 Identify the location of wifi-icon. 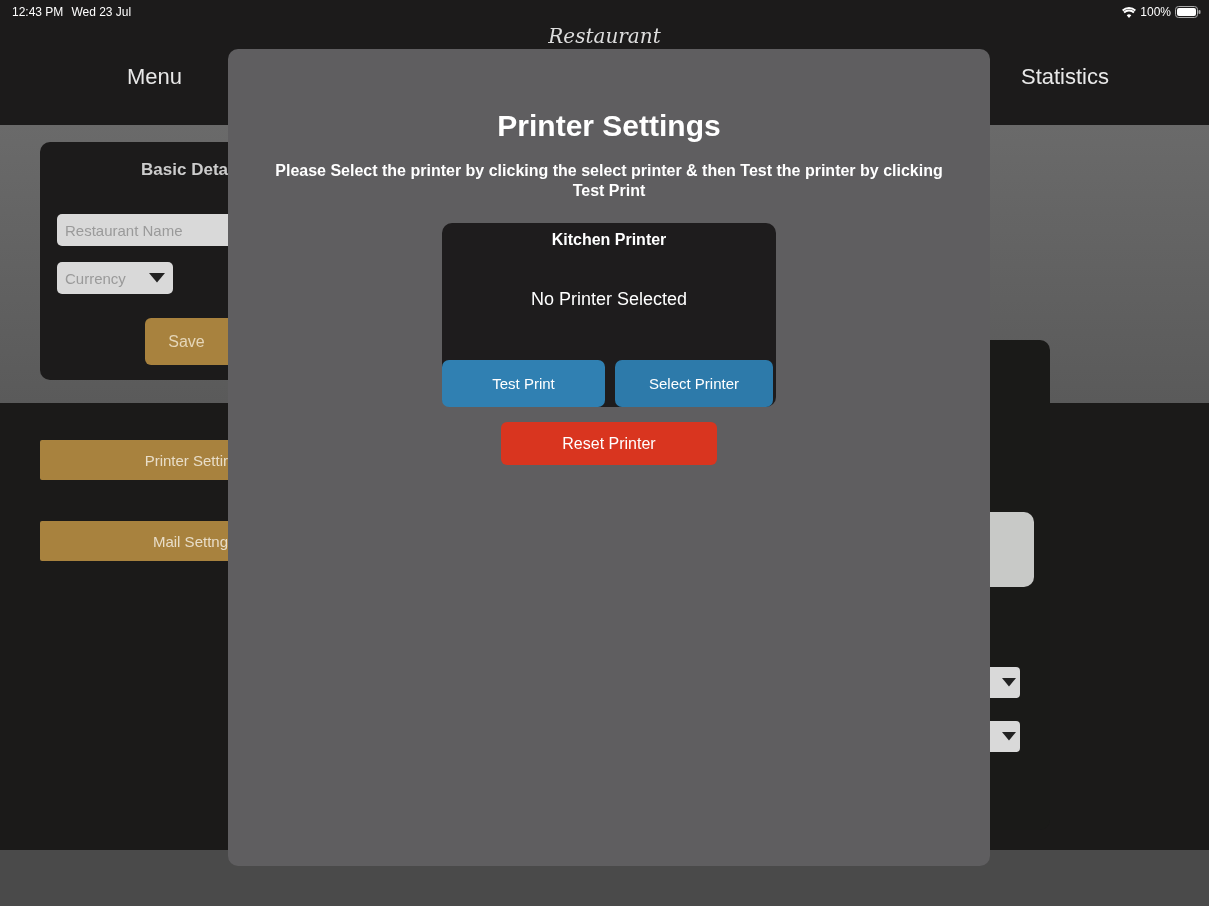
(1129, 12).